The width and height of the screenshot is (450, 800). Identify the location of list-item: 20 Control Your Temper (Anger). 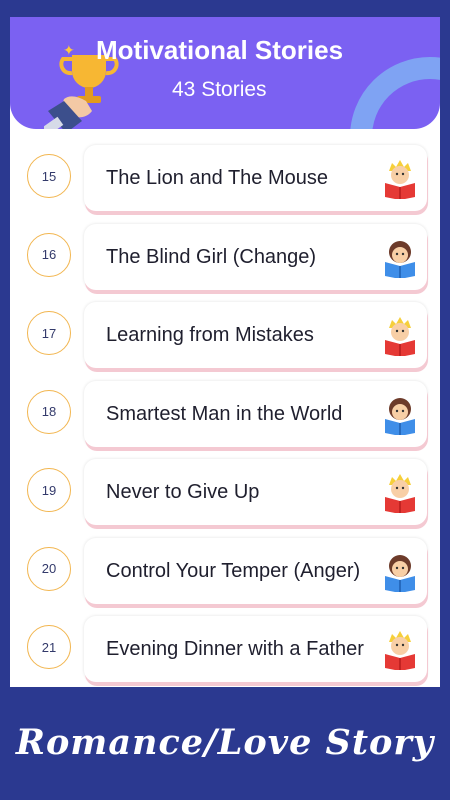
(225, 577).